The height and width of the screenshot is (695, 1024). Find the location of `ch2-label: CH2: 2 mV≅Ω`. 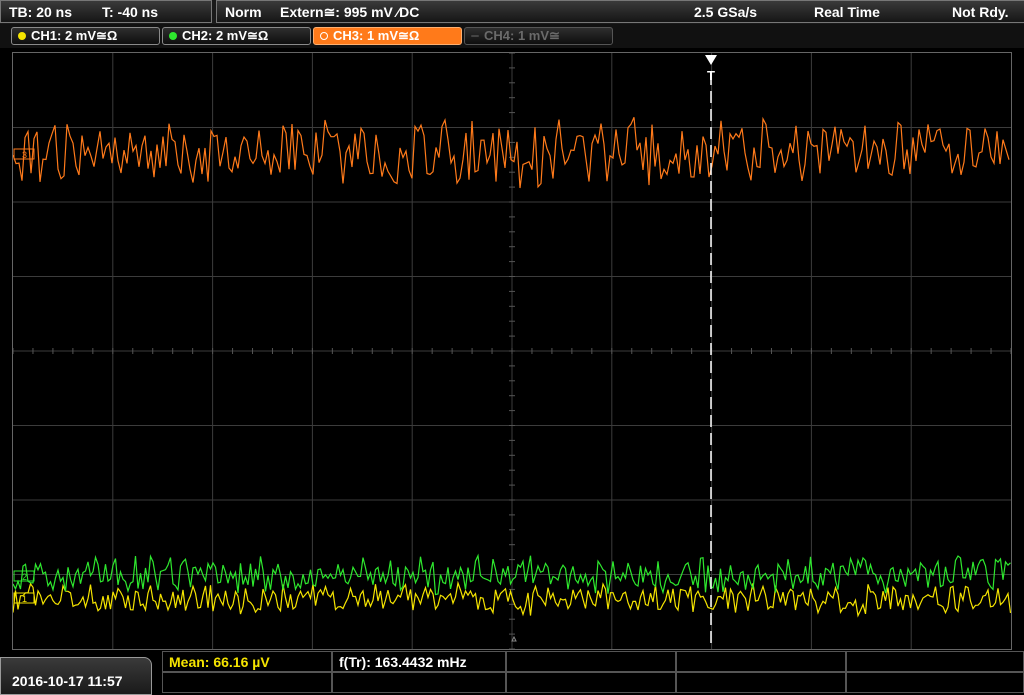

ch2-label: CH2: 2 mV≅Ω is located at coordinates (225, 35).